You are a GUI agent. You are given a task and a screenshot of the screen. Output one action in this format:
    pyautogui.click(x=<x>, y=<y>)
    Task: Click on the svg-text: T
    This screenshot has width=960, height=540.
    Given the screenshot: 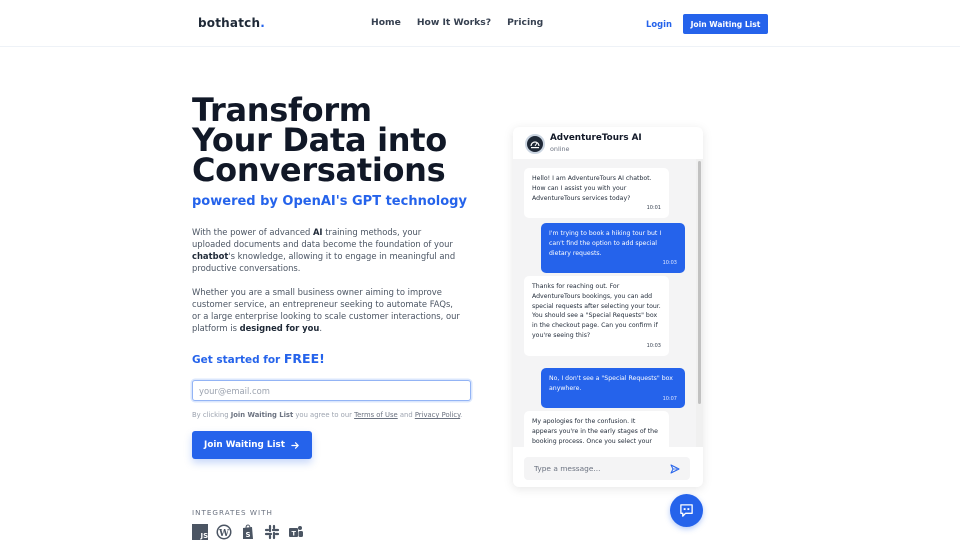 What is the action you would take?
    pyautogui.click(x=294, y=534)
    